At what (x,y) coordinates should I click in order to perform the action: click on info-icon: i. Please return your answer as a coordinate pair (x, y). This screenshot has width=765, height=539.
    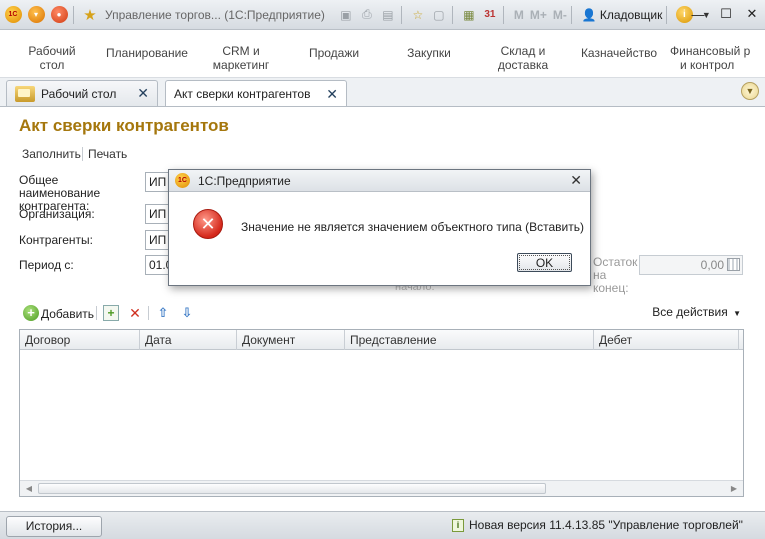
    Looking at the image, I should click on (458, 525).